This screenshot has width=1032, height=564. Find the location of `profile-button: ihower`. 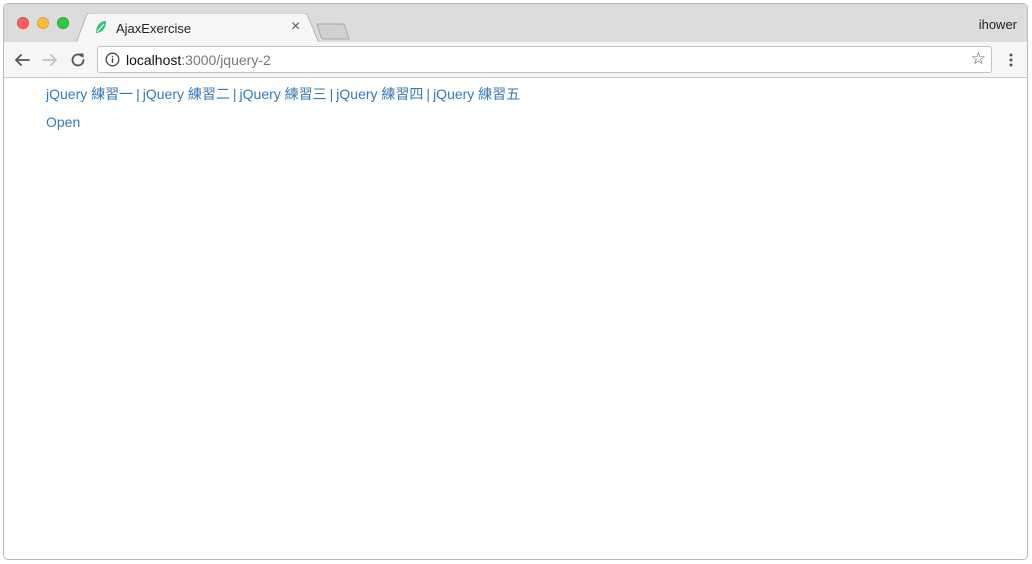

profile-button: ihower is located at coordinates (998, 24).